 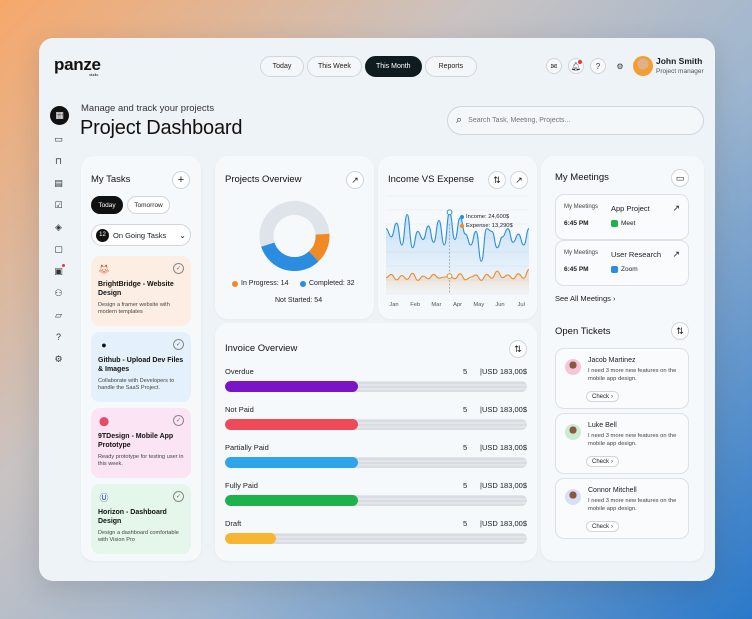 What do you see at coordinates (58, 205) in the screenshot?
I see `check-square-icon: ☑` at bounding box center [58, 205].